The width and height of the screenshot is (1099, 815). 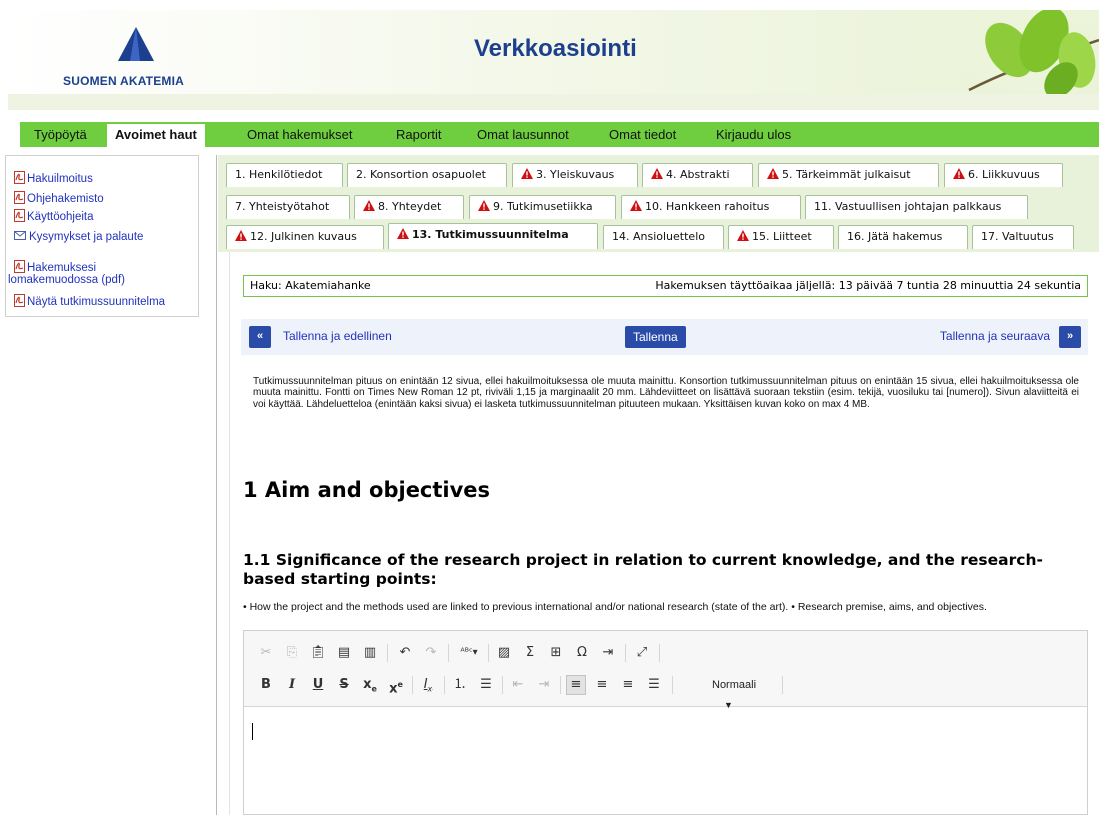 I want to click on remove-format-icon: Ix, so click(x=428, y=685).